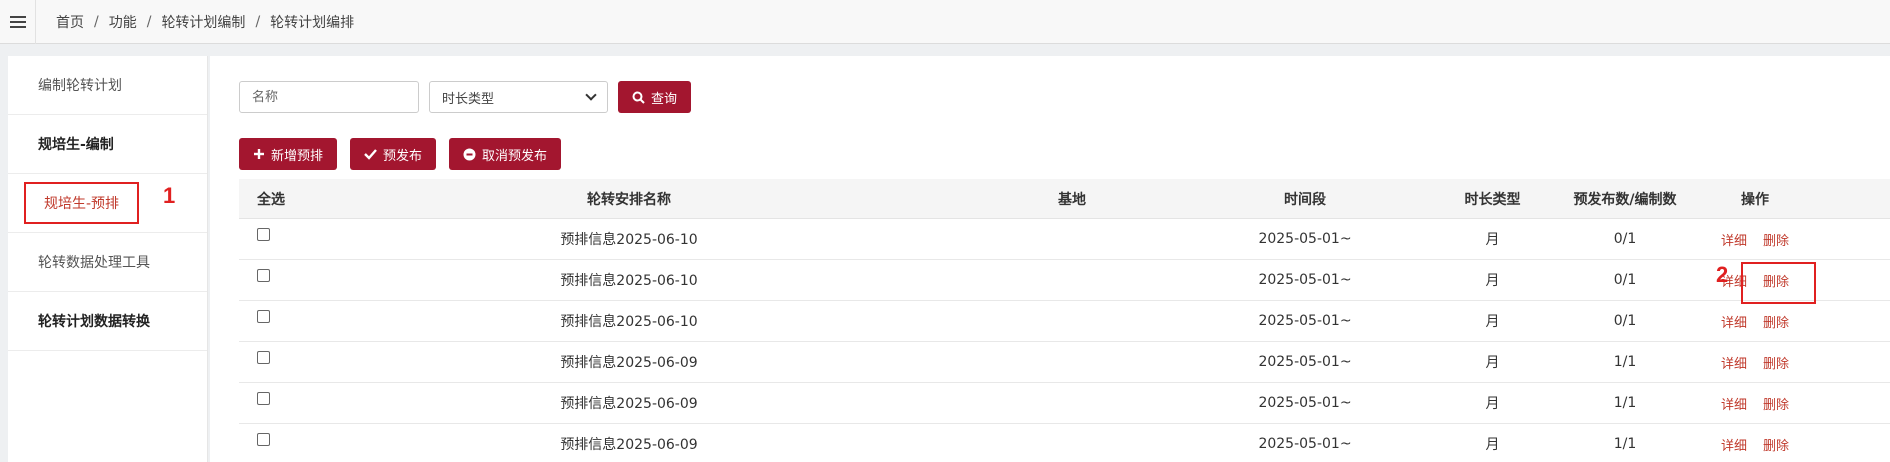  I want to click on breadcrumb-plan-compile: 轮转计划编制, so click(203, 22).